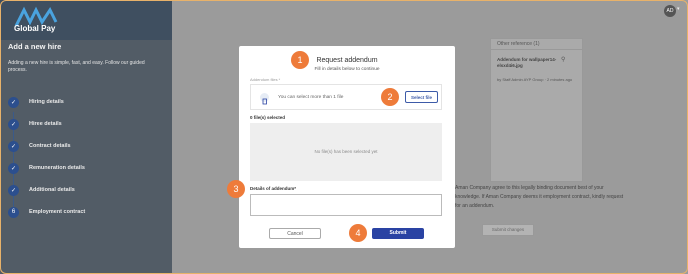 The image size is (688, 274). Describe the element at coordinates (236, 189) in the screenshot. I see `callout-badge-3: 3` at that location.